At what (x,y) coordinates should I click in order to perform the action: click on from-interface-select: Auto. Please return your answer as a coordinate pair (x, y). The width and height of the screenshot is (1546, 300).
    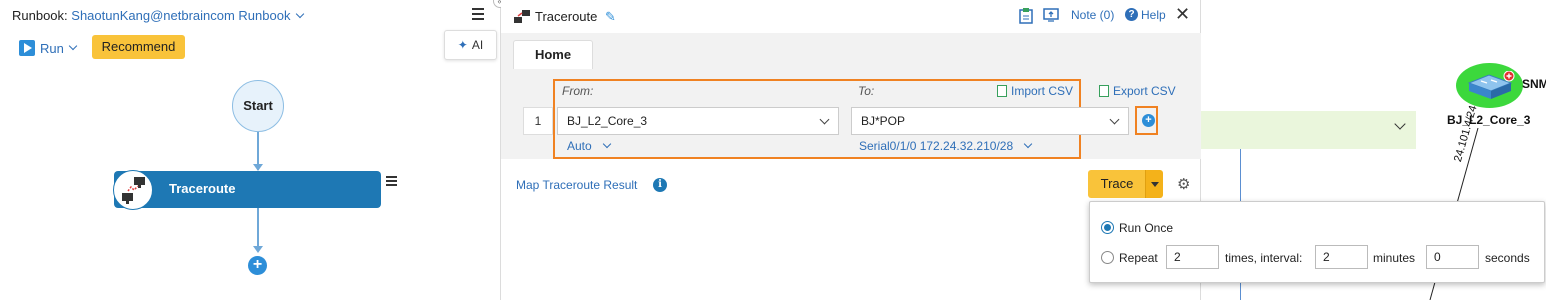
    Looking at the image, I should click on (589, 146).